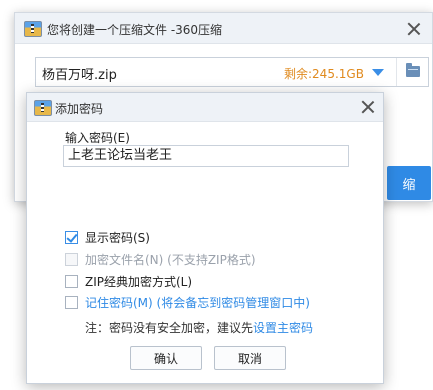  What do you see at coordinates (135, 30) in the screenshot?
I see `compress-window-title: 您将创建一个压缩文件 -360压缩` at bounding box center [135, 30].